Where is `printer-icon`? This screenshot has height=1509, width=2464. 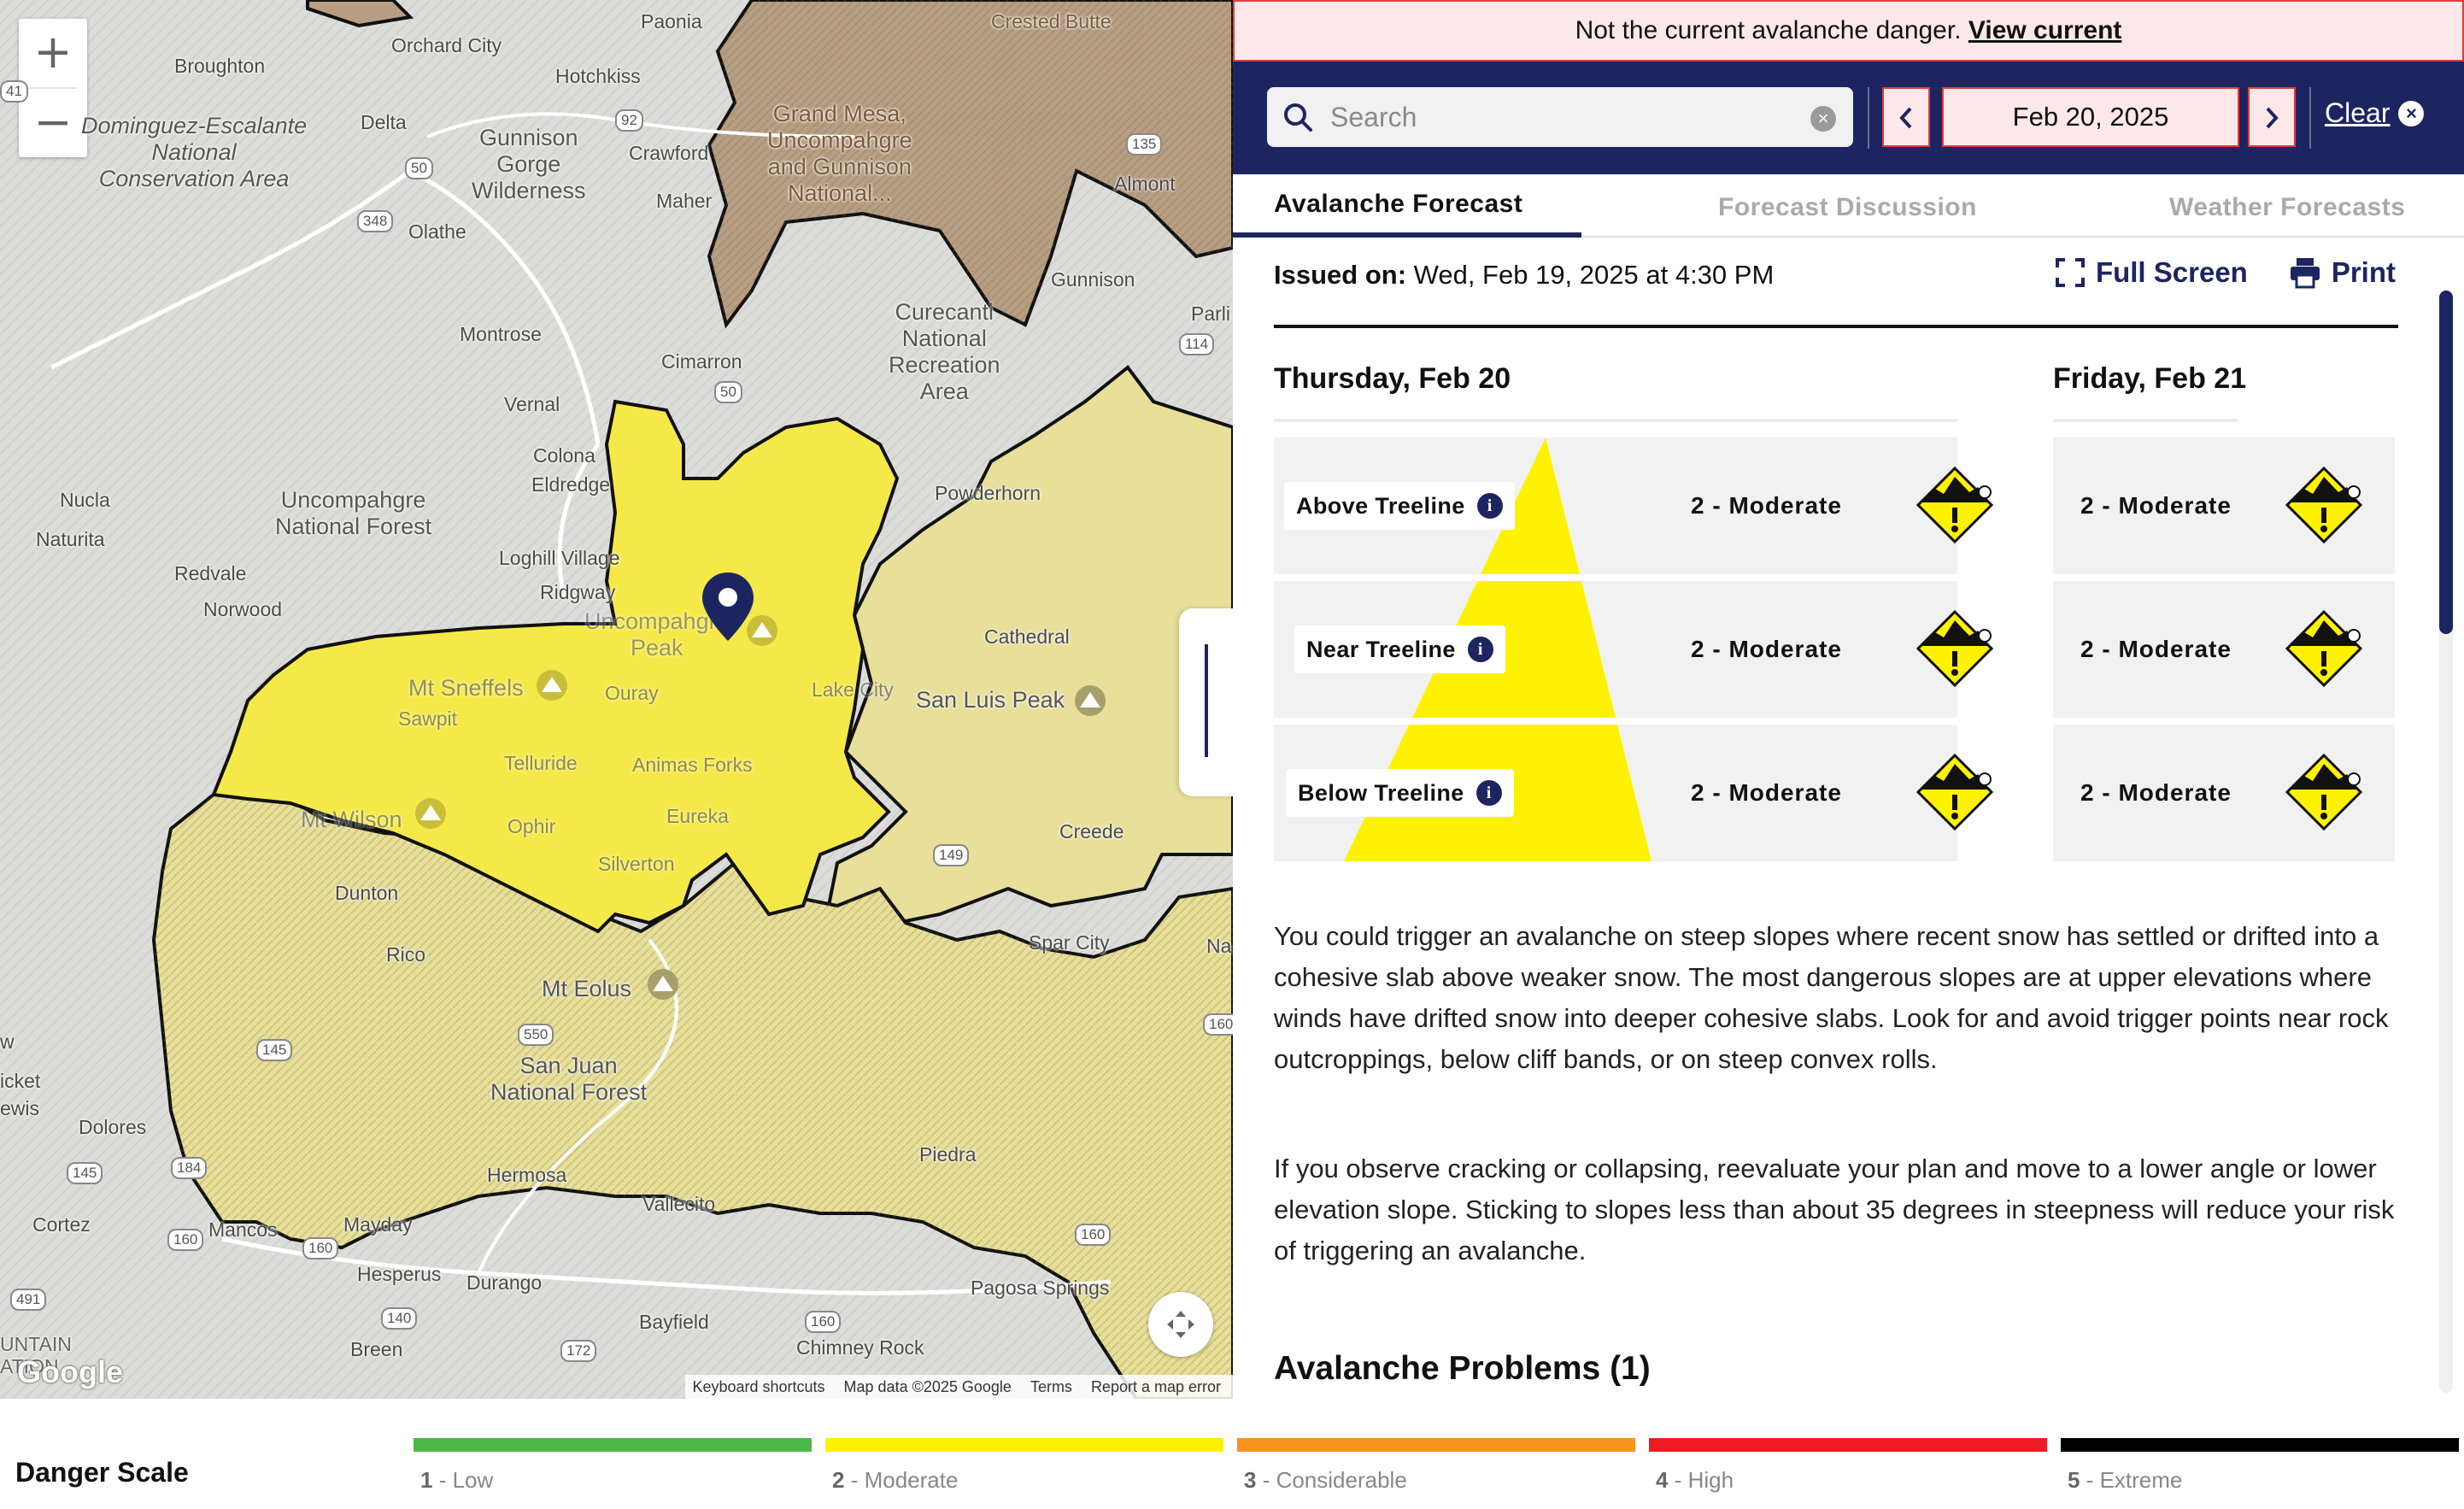 printer-icon is located at coordinates (2305, 273).